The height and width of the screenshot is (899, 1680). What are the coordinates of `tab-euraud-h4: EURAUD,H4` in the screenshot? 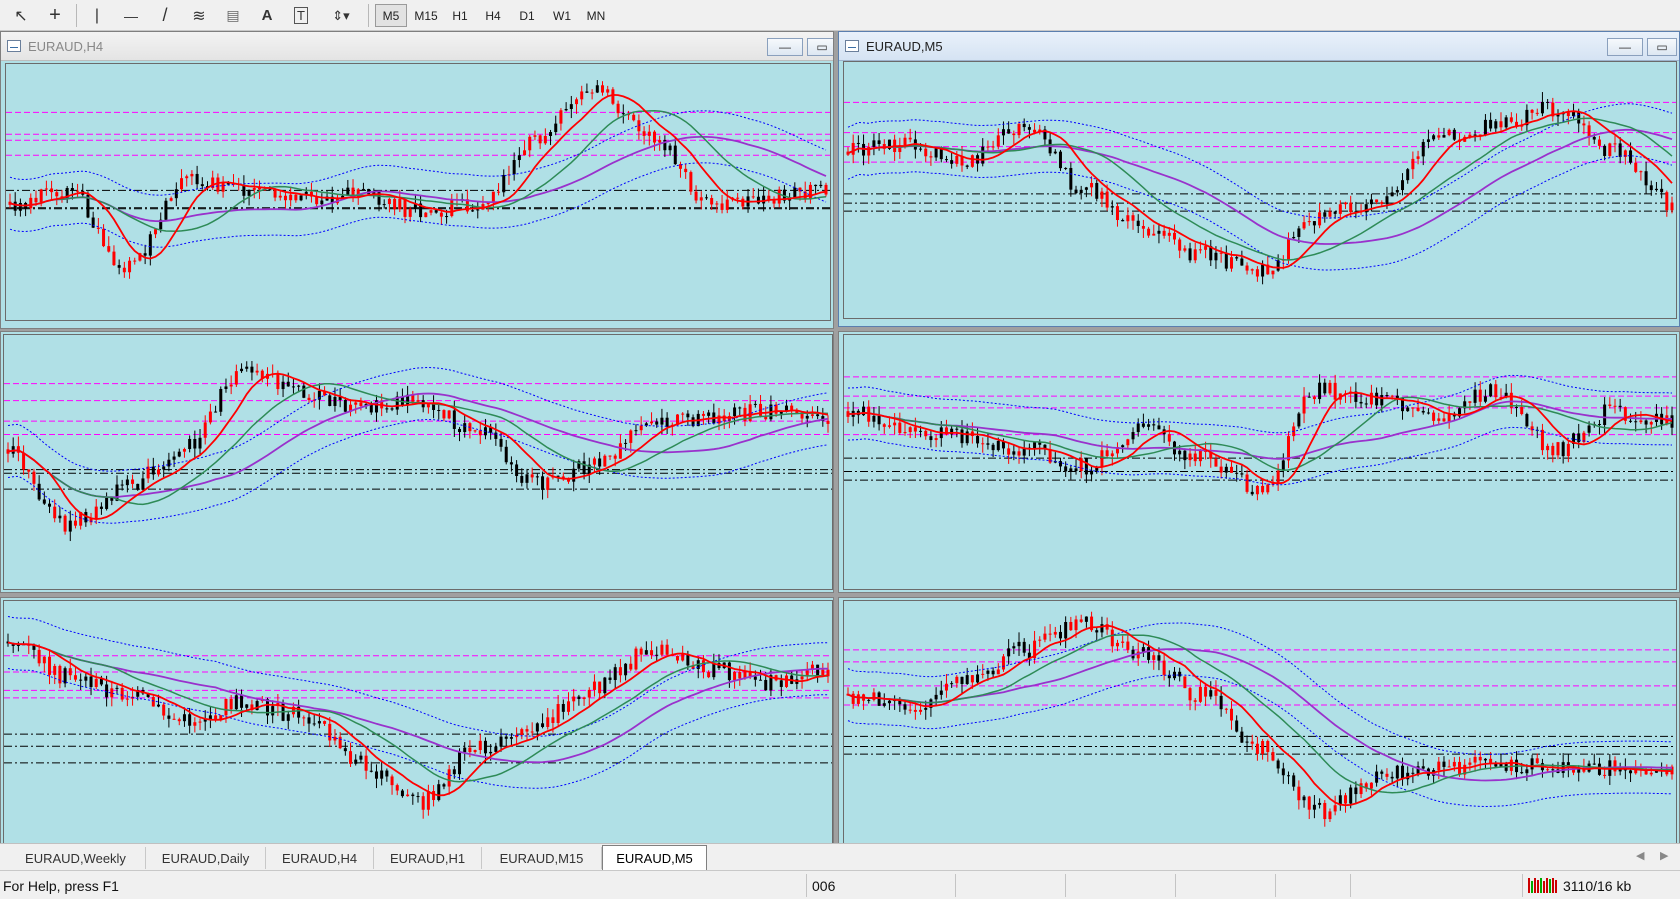 It's located at (320, 858).